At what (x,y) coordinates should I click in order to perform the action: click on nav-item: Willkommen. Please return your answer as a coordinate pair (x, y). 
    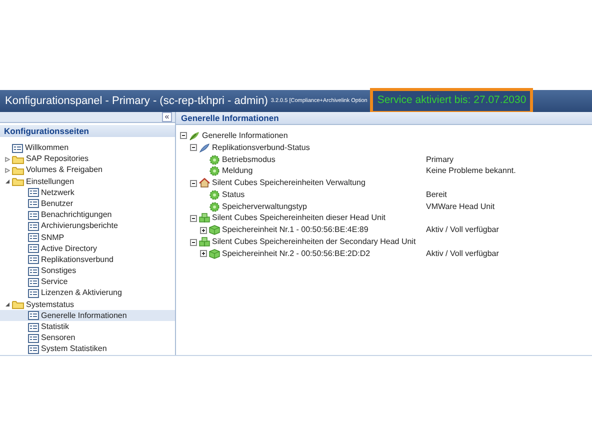
    Looking at the image, I should click on (87, 148).